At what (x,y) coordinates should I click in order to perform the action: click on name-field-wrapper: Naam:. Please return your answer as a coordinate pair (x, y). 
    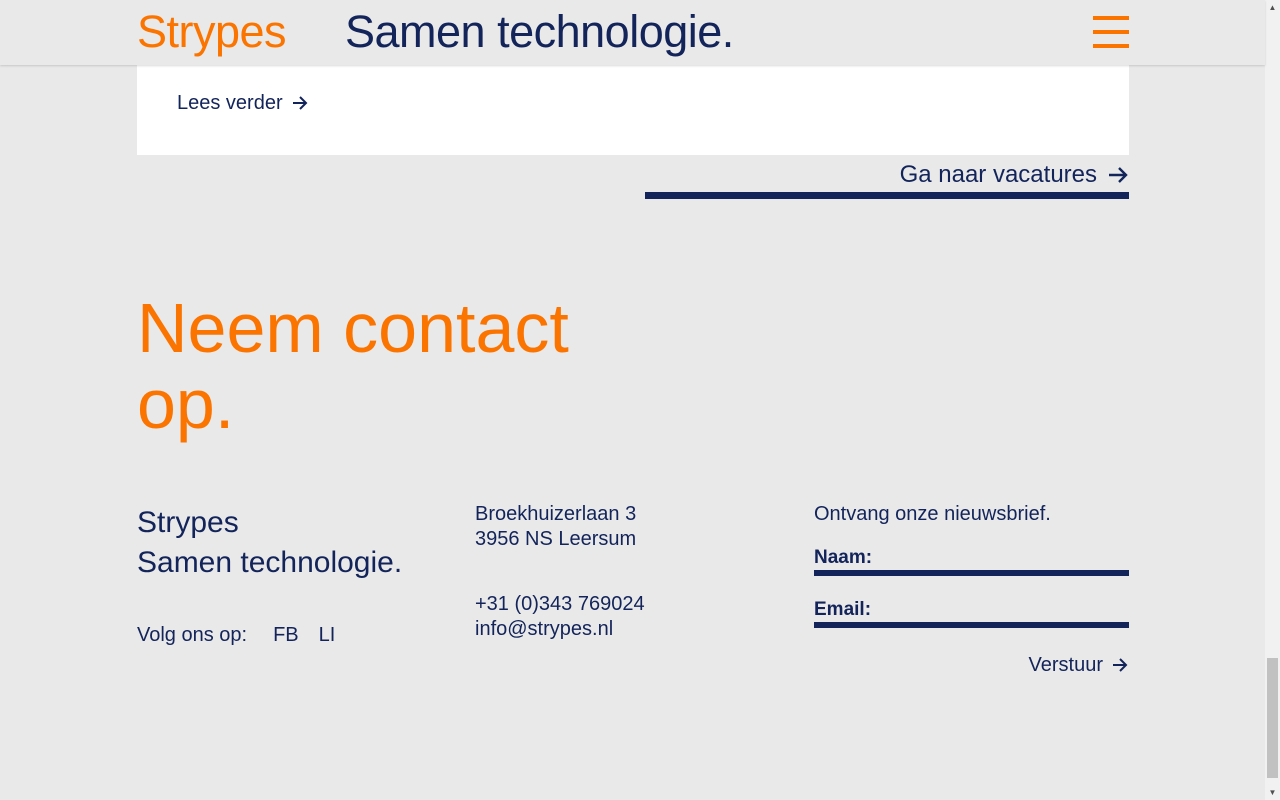
    Looking at the image, I should click on (971, 561).